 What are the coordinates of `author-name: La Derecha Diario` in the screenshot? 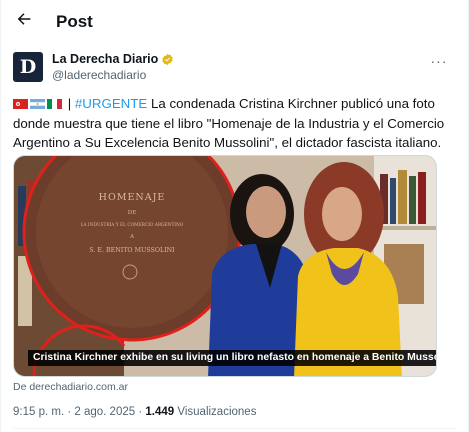 It's located at (105, 59).